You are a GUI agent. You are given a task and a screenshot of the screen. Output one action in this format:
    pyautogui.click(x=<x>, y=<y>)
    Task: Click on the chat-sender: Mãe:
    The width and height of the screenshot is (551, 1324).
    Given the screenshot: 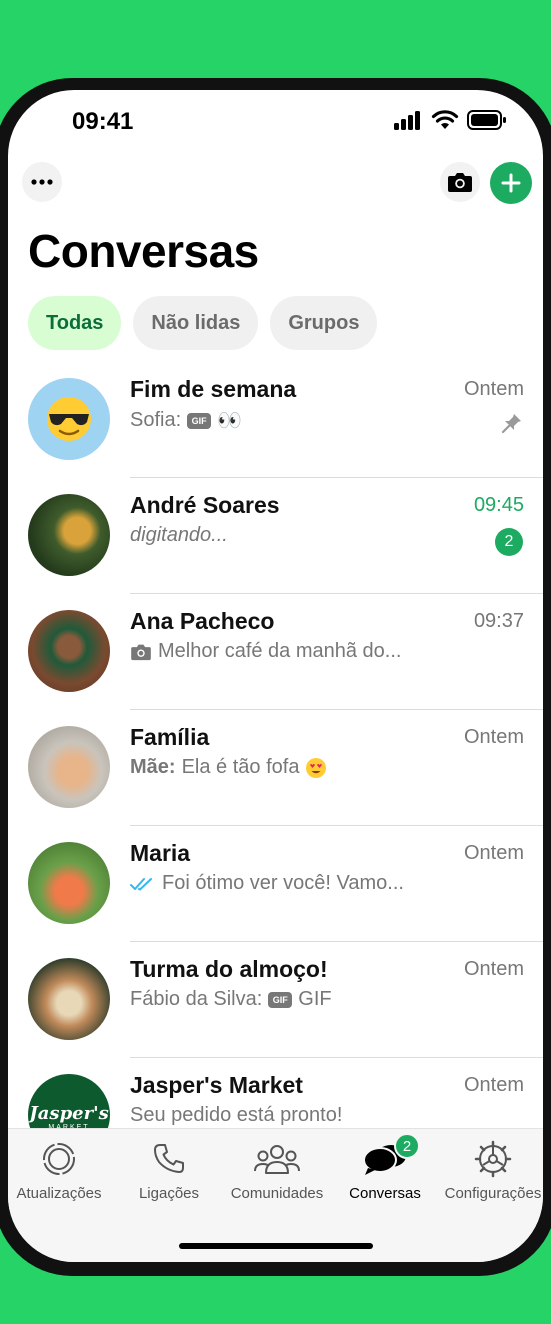 What is the action you would take?
    pyautogui.click(x=153, y=767)
    